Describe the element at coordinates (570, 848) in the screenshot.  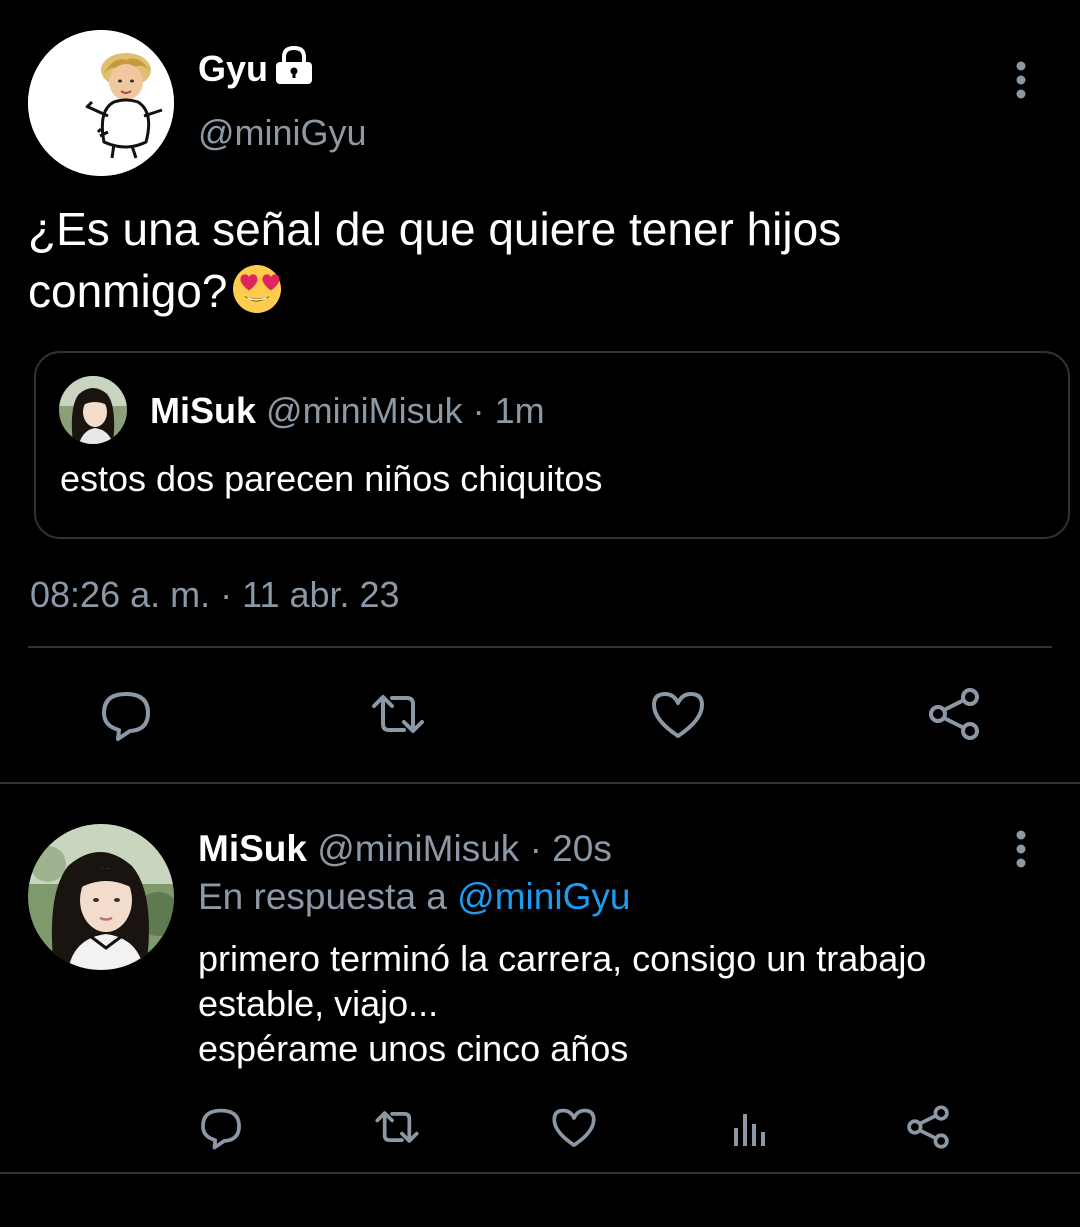
I see `reply-time: · 20s` at that location.